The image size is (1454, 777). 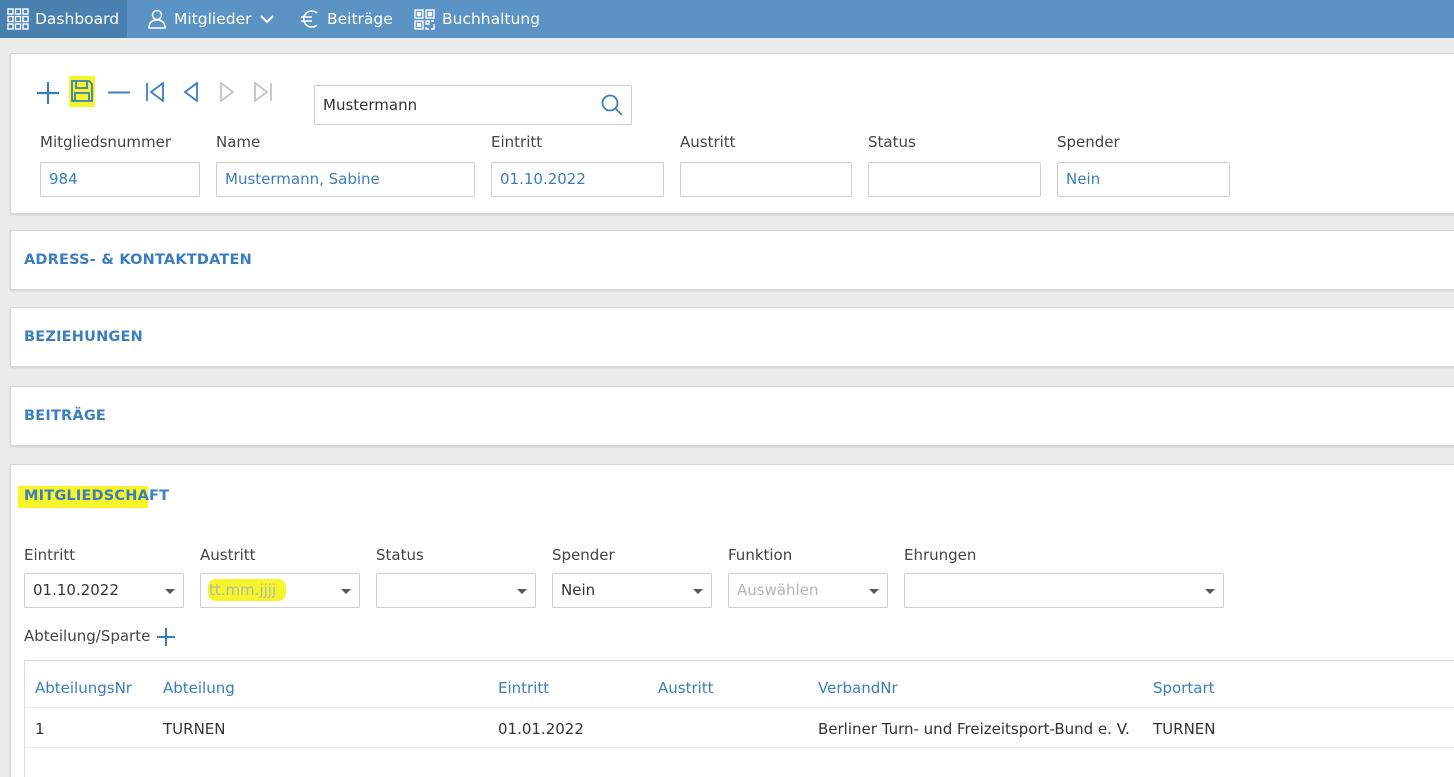 What do you see at coordinates (1064, 590) in the screenshot?
I see `select-ms-ehrungen` at bounding box center [1064, 590].